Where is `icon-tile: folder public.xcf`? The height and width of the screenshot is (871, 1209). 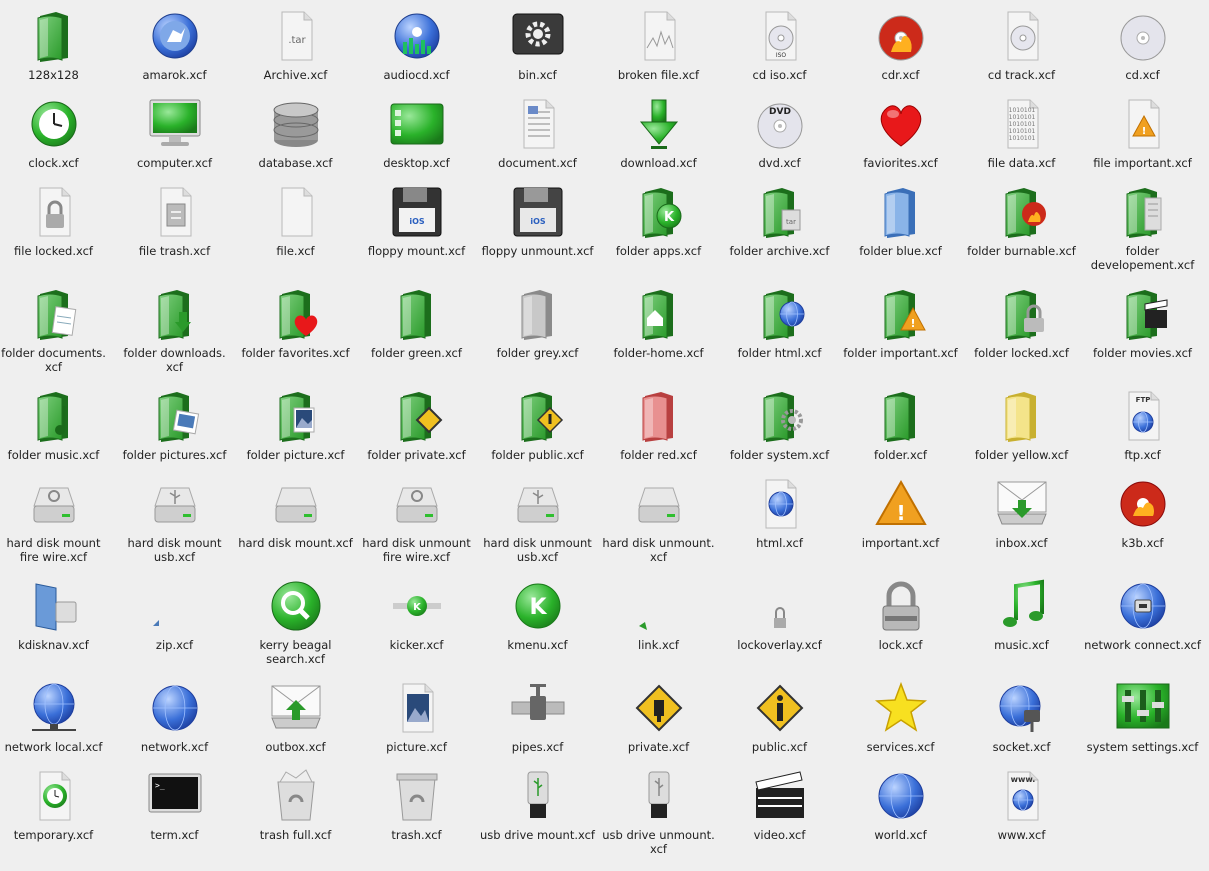 icon-tile: folder public.xcf is located at coordinates (537, 425).